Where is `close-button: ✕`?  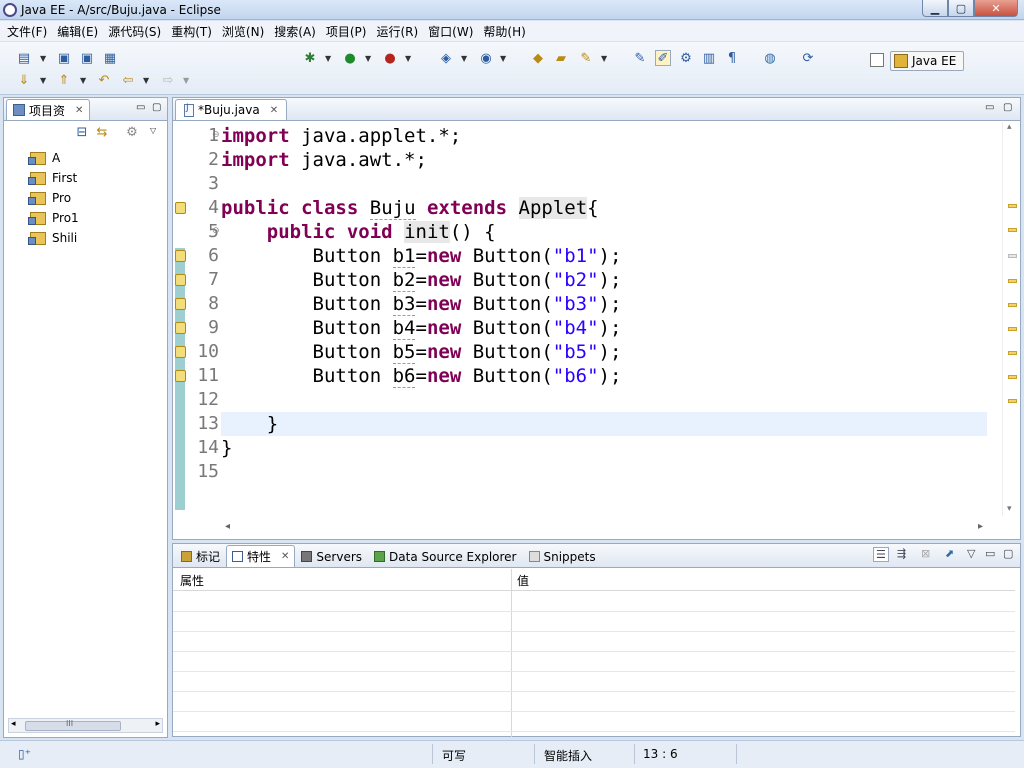 close-button: ✕ is located at coordinates (996, 8).